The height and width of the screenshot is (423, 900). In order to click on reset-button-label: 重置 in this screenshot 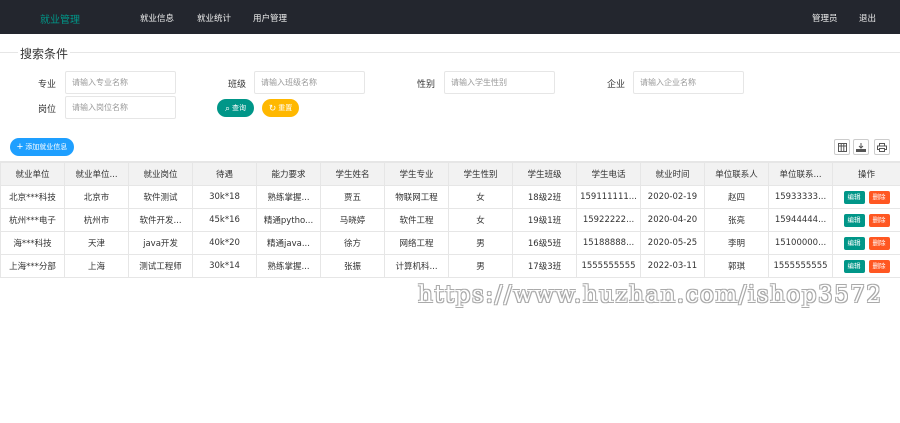, I will do `click(285, 108)`.